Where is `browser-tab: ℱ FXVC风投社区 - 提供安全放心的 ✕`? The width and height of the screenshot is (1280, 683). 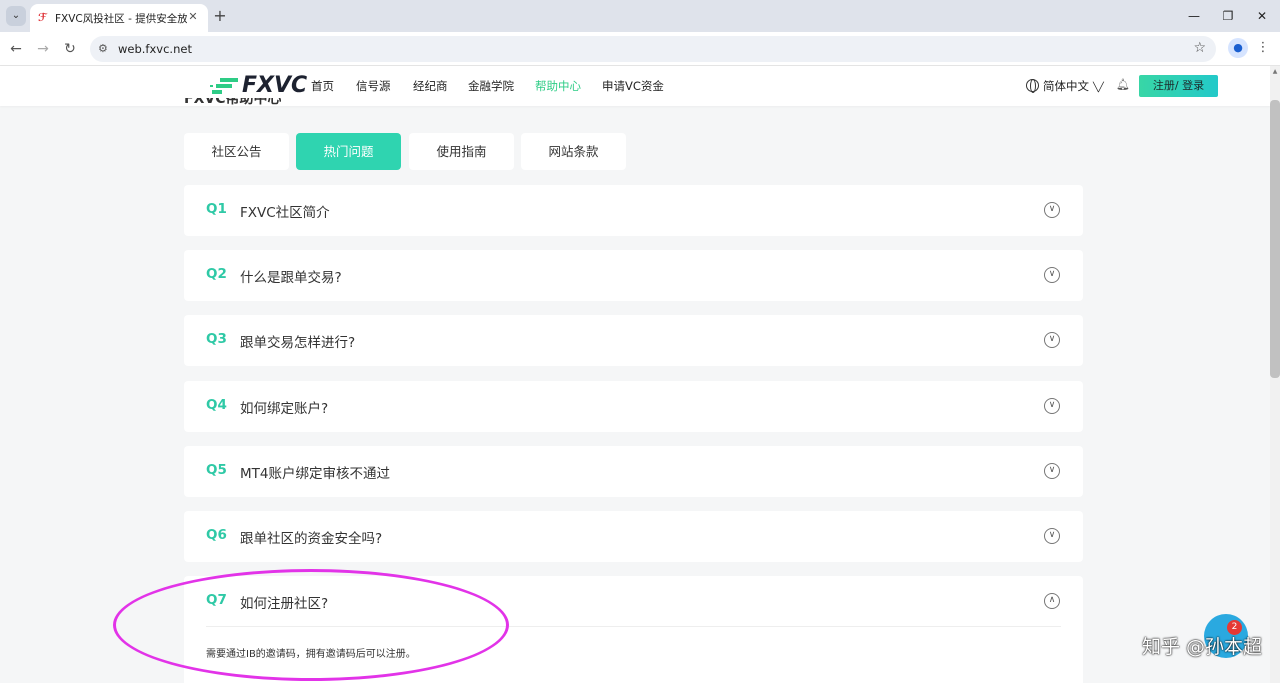 browser-tab: ℱ FXVC风投社区 - 提供安全放心的 ✕ is located at coordinates (119, 18).